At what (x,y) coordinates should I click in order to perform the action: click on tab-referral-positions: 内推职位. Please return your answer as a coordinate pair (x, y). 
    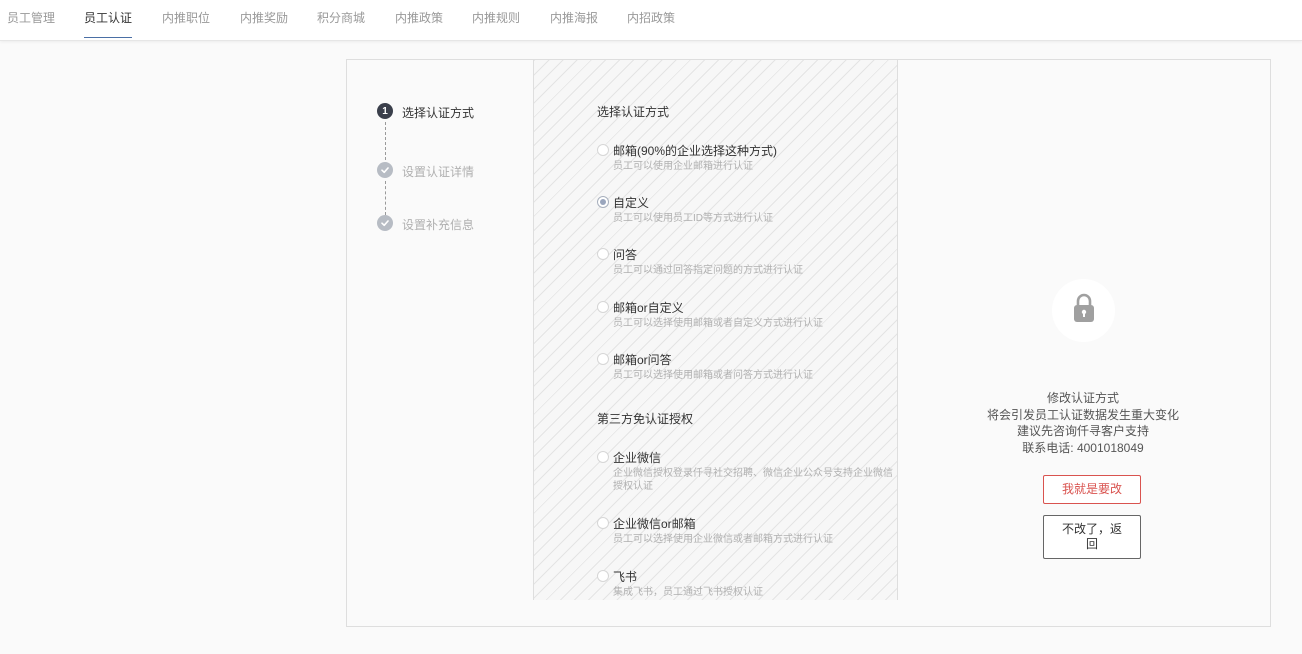
    Looking at the image, I should click on (186, 20).